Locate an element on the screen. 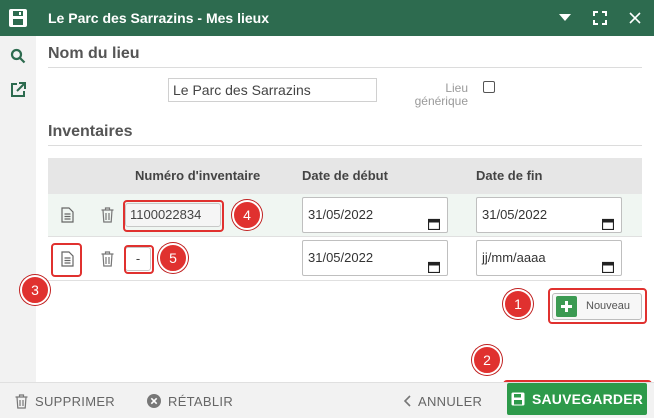 The width and height of the screenshot is (654, 418). cancel-circle-icon is located at coordinates (154, 401).